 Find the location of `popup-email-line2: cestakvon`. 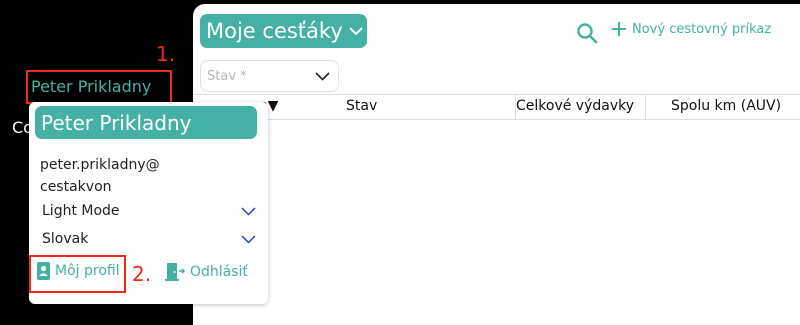

popup-email-line2: cestakvon is located at coordinates (76, 187).